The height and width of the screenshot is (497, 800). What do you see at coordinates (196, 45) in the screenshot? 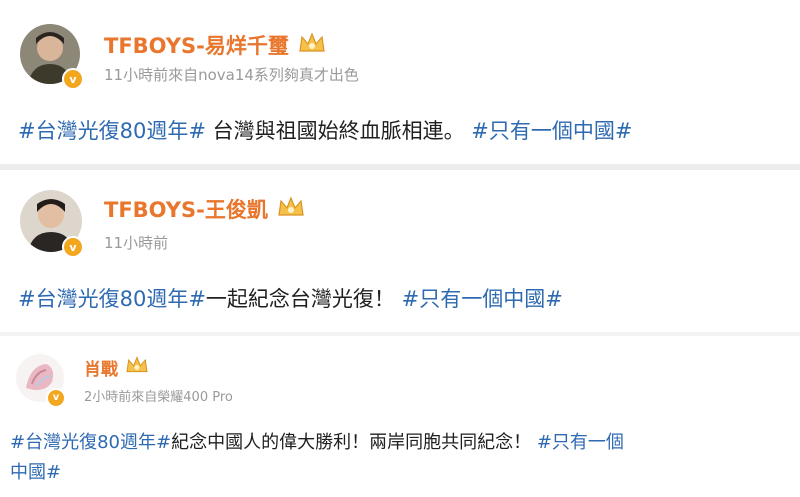
I see `author-name: TFBOYS-易烊千璽` at bounding box center [196, 45].